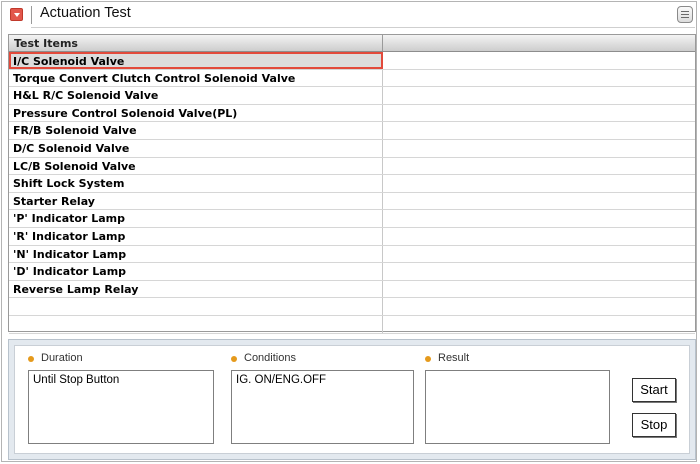  Describe the element at coordinates (539, 43) in the screenshot. I see `column-header-value` at that location.